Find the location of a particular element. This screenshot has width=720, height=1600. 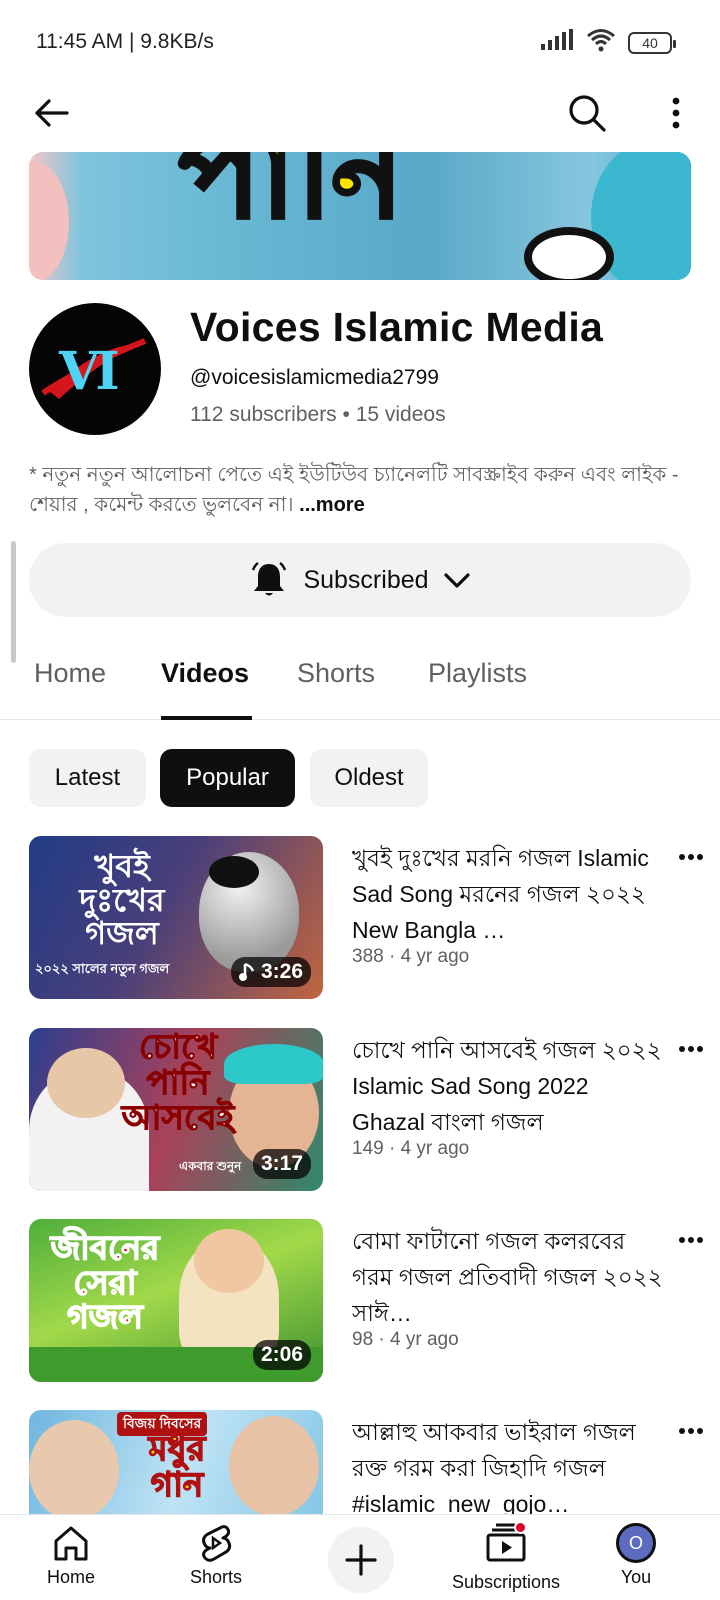

search-button is located at coordinates (587, 113).